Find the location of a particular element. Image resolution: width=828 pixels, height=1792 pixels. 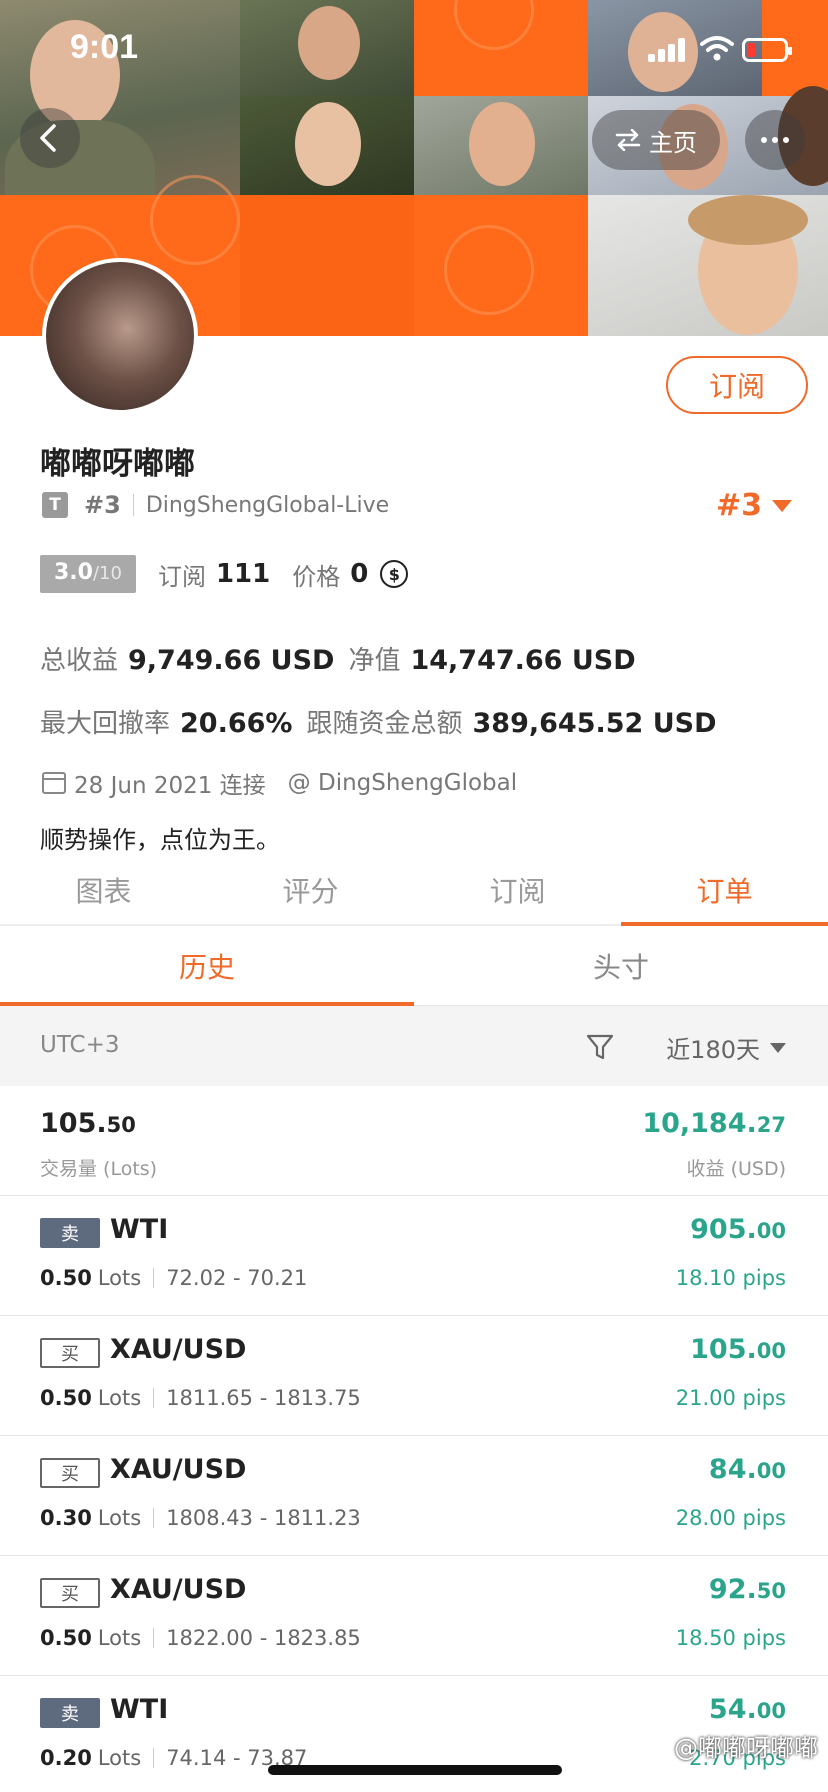

status-bar: 9:01 is located at coordinates (414, 48).